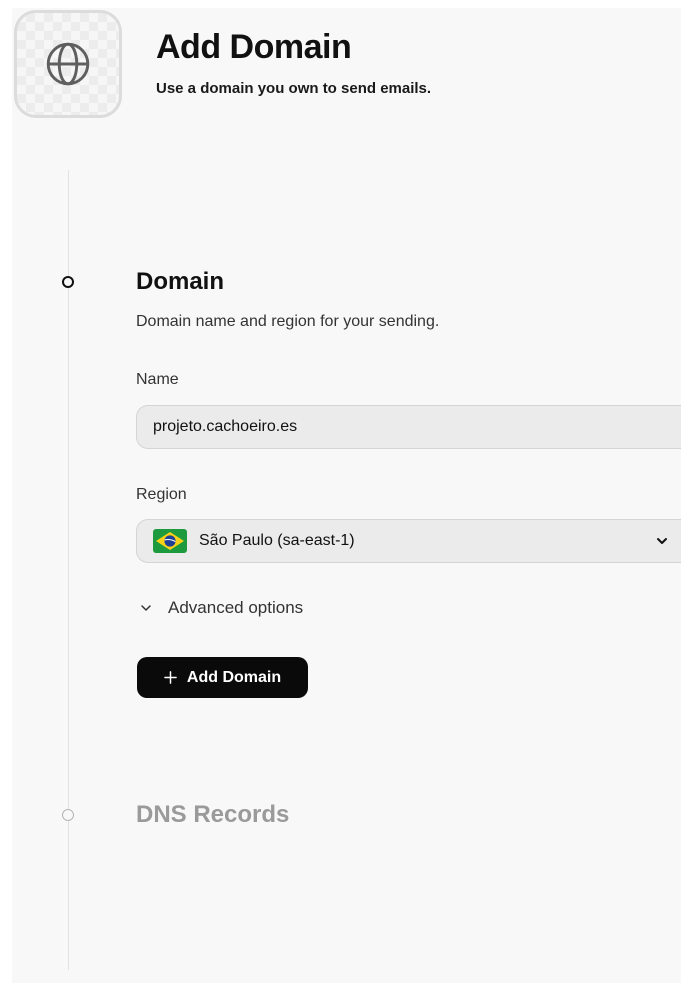 The image size is (681, 983). I want to click on domain-name-input, so click(408, 427).